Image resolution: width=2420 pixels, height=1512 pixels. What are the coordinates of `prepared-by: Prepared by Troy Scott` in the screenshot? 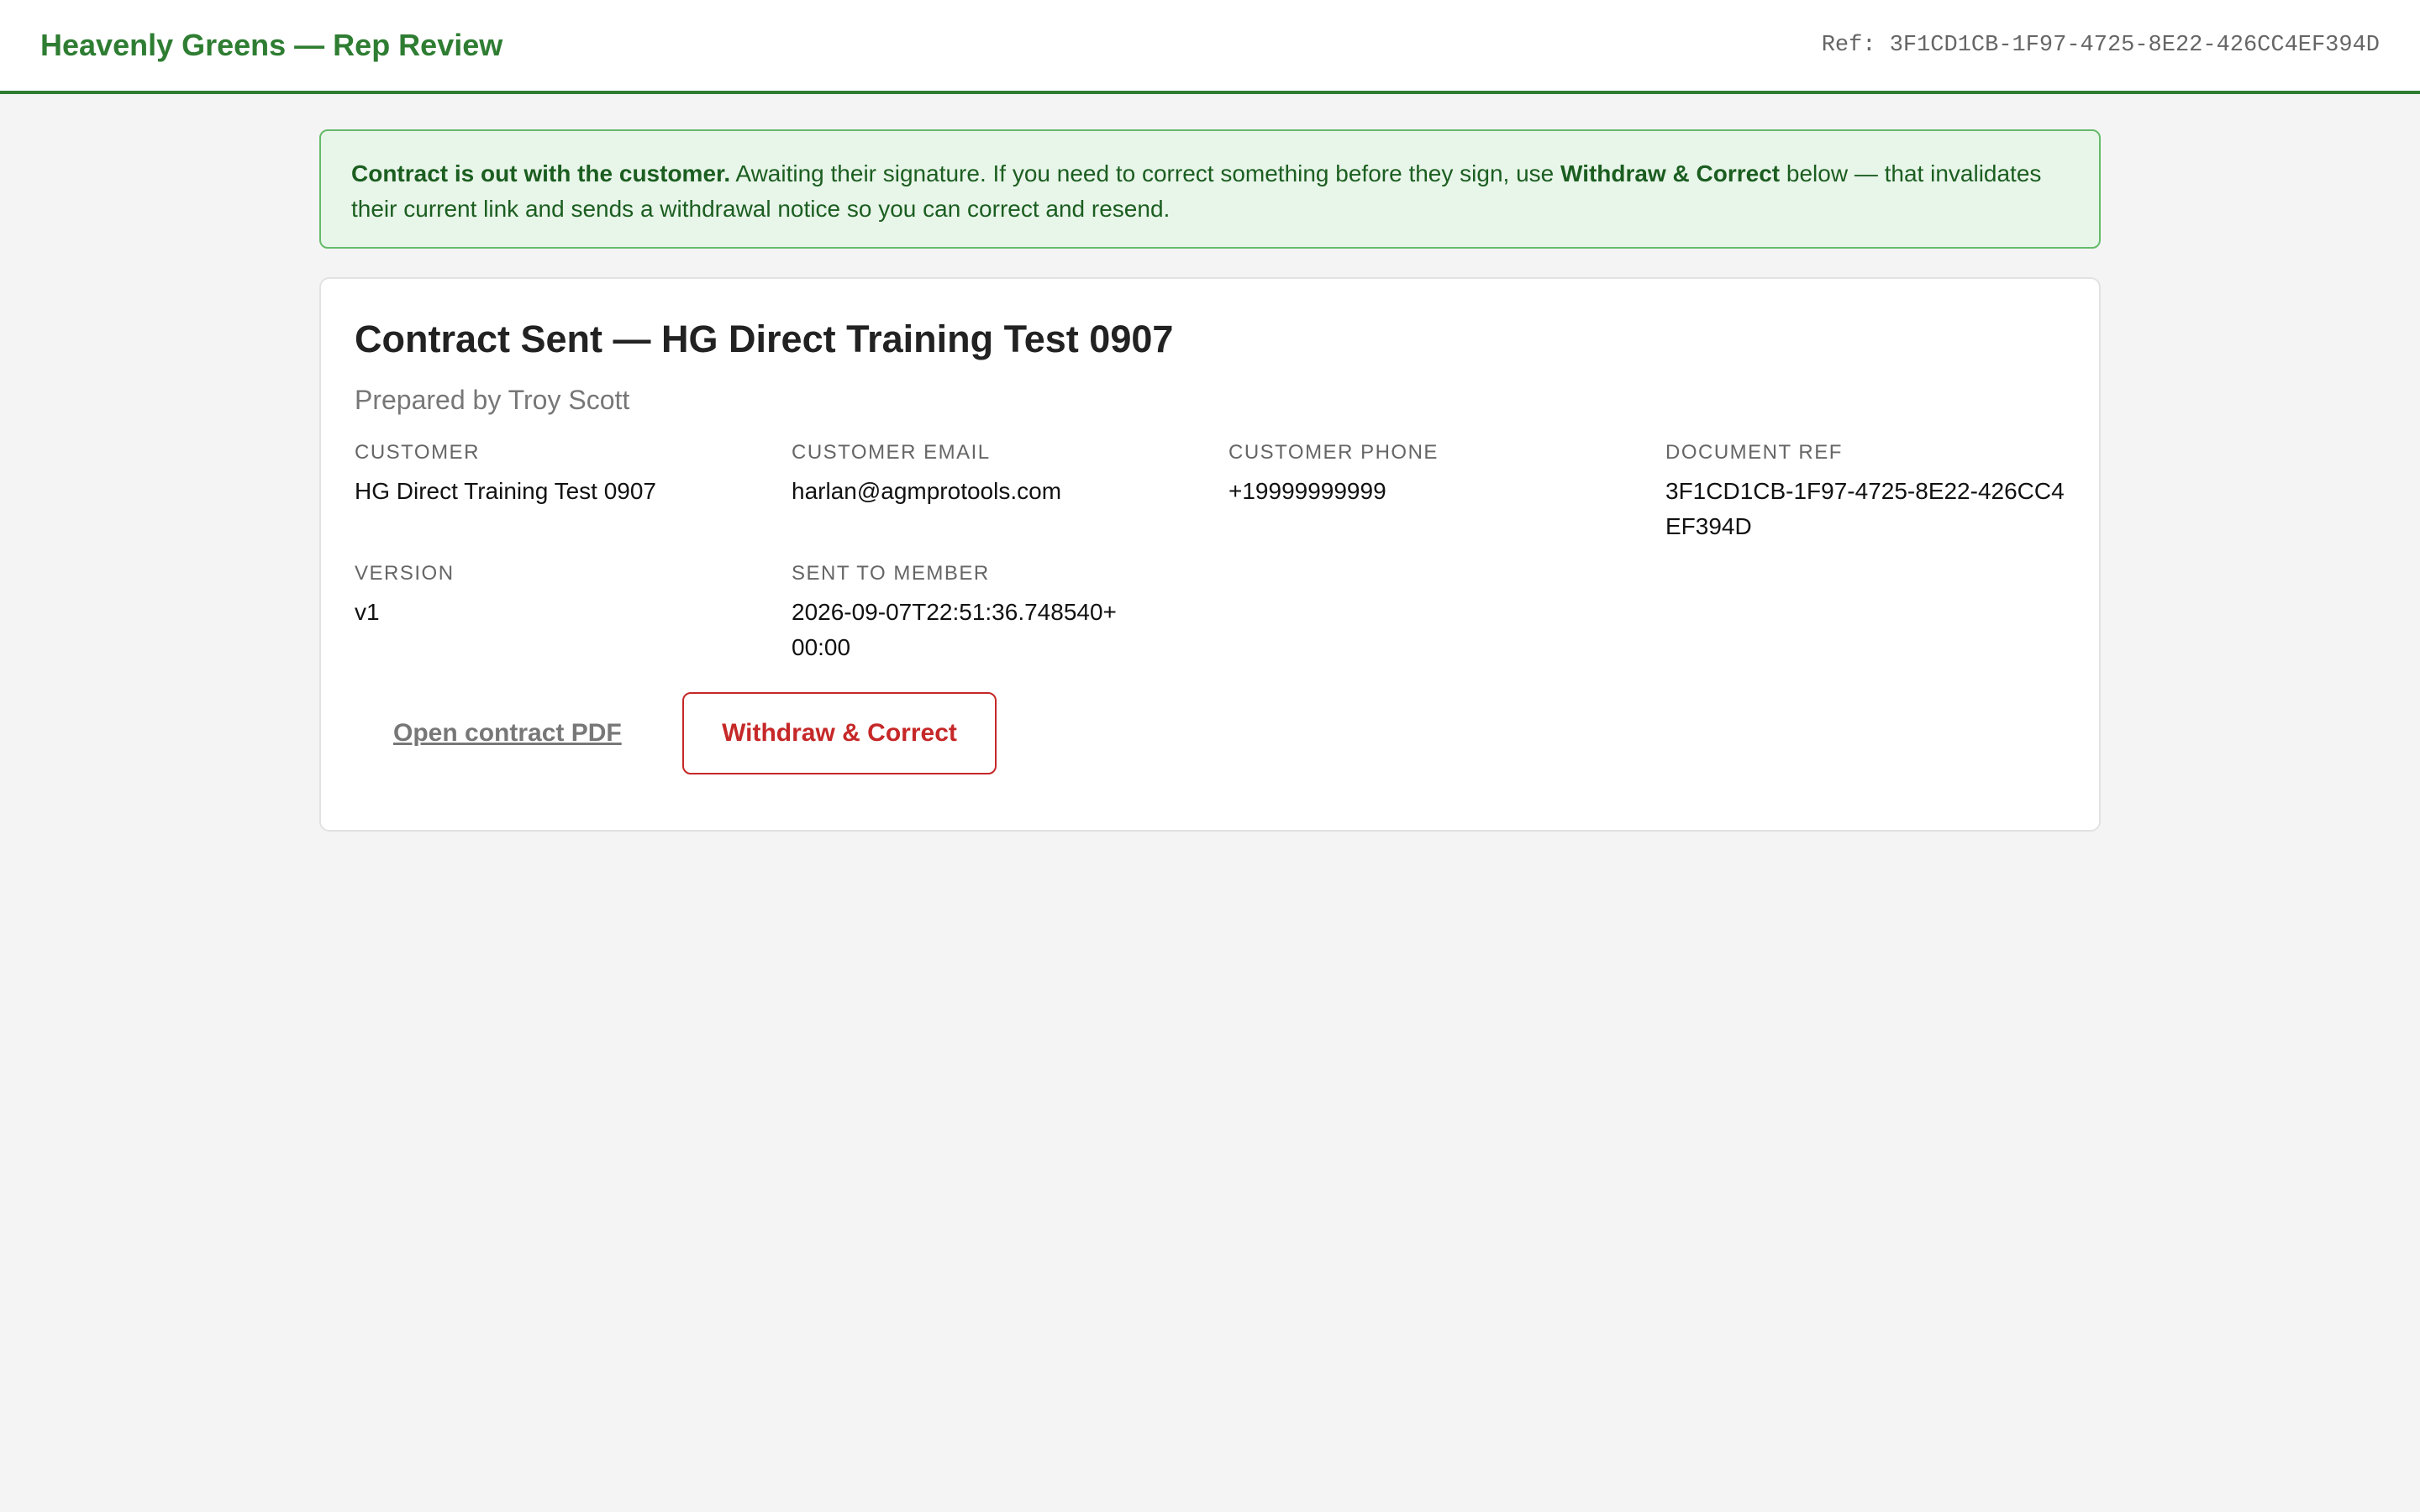 It's located at (493, 400).